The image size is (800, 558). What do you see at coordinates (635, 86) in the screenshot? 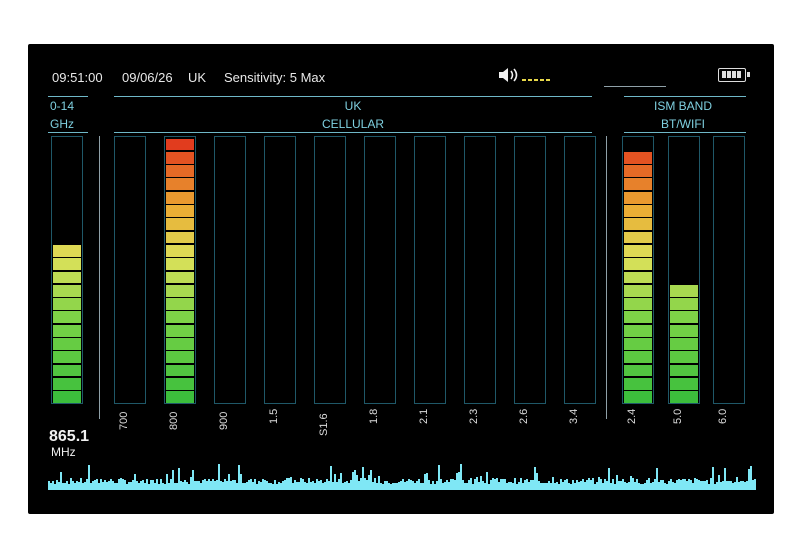
I see `status-divider` at bounding box center [635, 86].